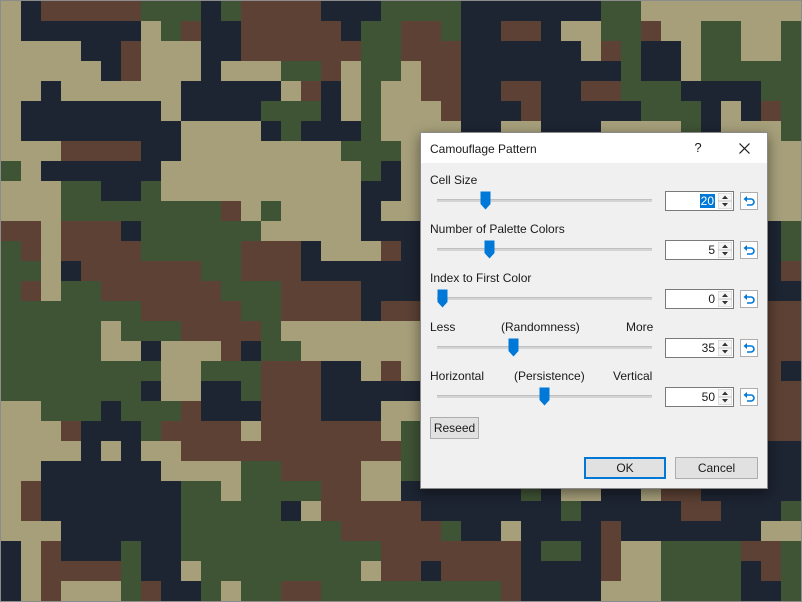  What do you see at coordinates (443, 327) in the screenshot?
I see `randomness-less-label: Less` at bounding box center [443, 327].